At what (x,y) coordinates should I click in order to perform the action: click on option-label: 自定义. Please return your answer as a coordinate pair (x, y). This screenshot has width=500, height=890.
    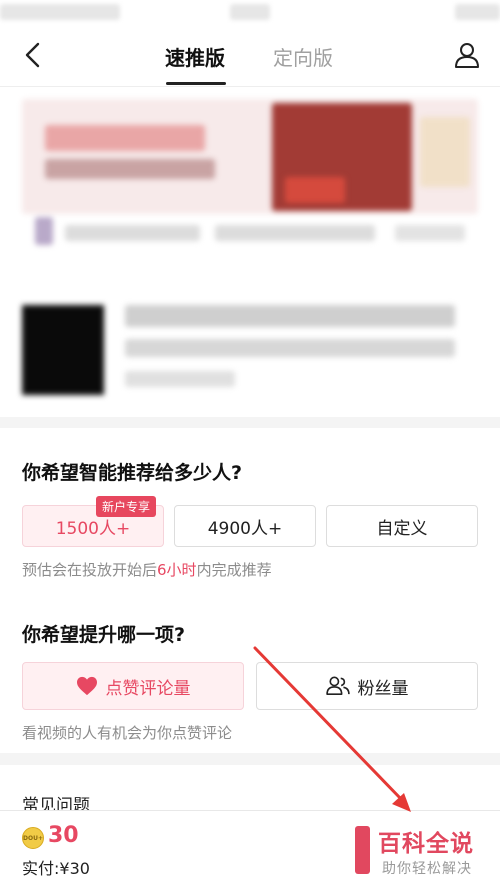
    Looking at the image, I should click on (402, 528).